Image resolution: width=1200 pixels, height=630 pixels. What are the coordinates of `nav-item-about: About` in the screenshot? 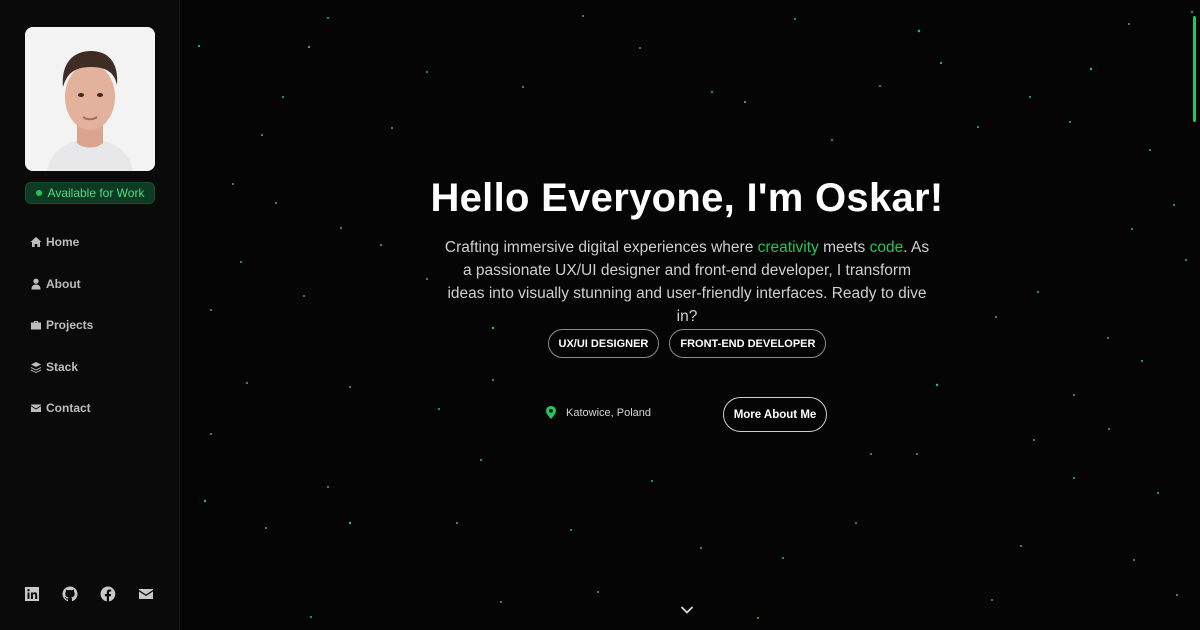 It's located at (61, 284).